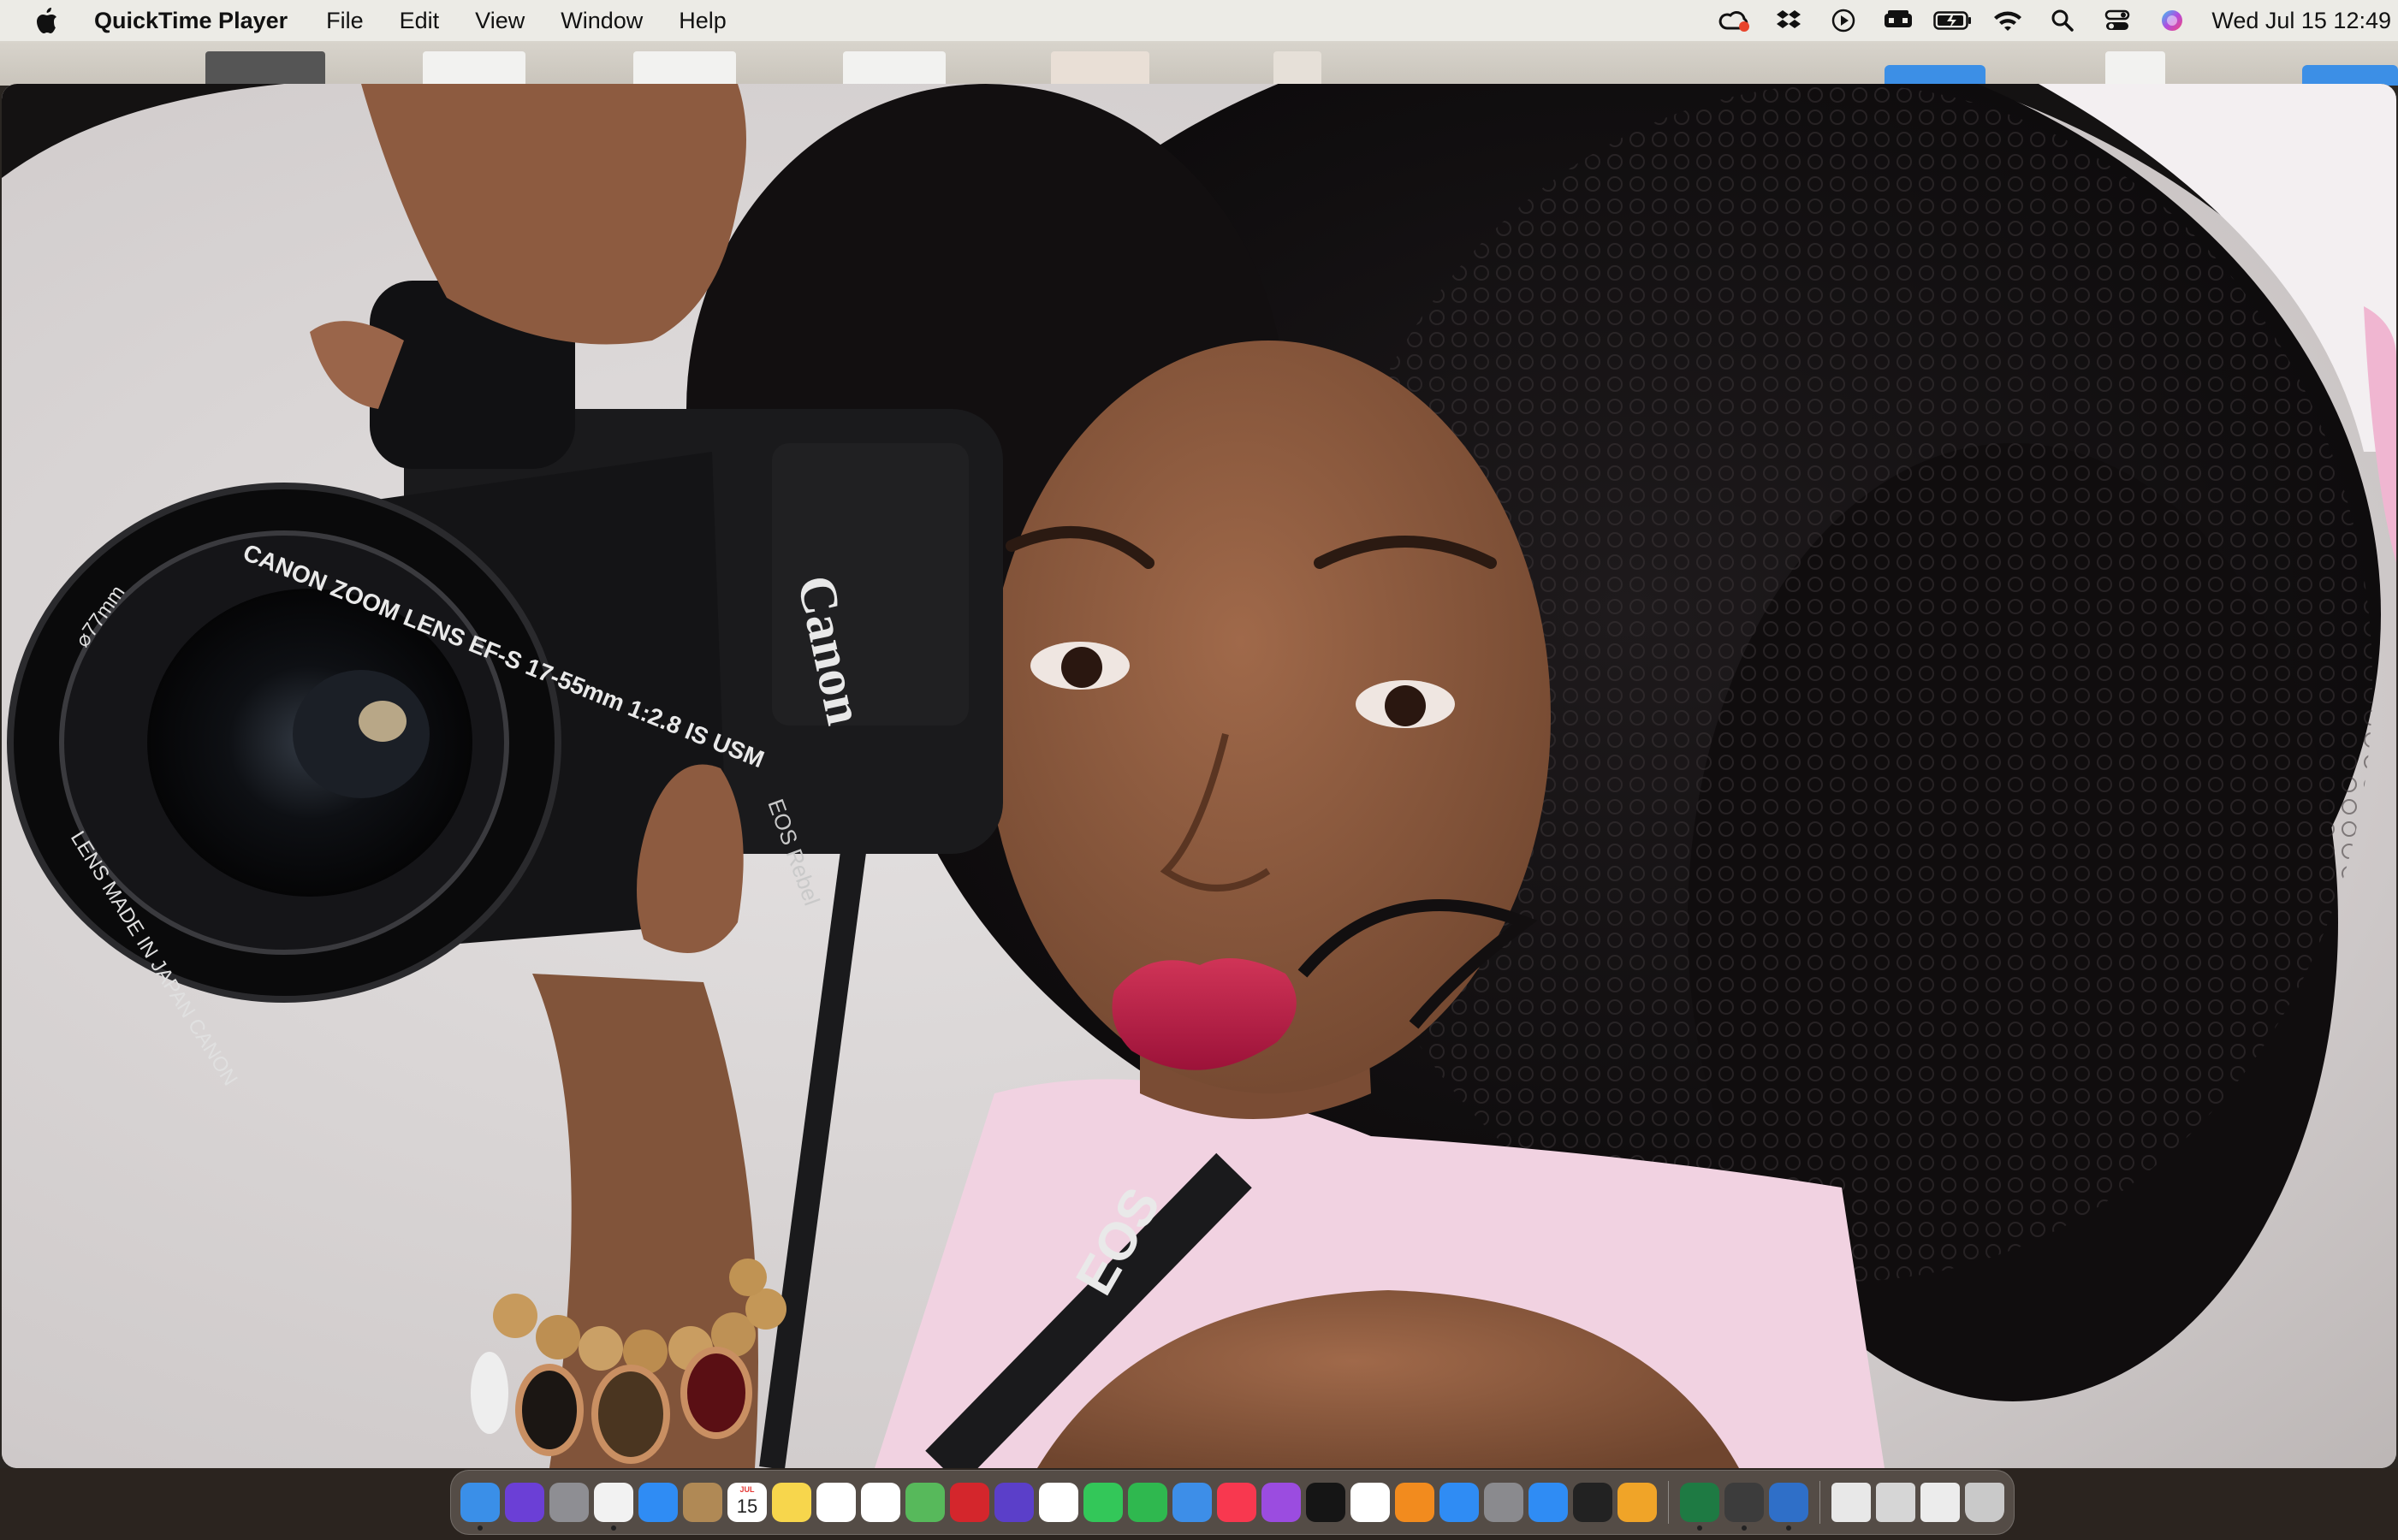 The image size is (2398, 1540). Describe the element at coordinates (702, 1502) in the screenshot. I see `contacts-icon` at that location.